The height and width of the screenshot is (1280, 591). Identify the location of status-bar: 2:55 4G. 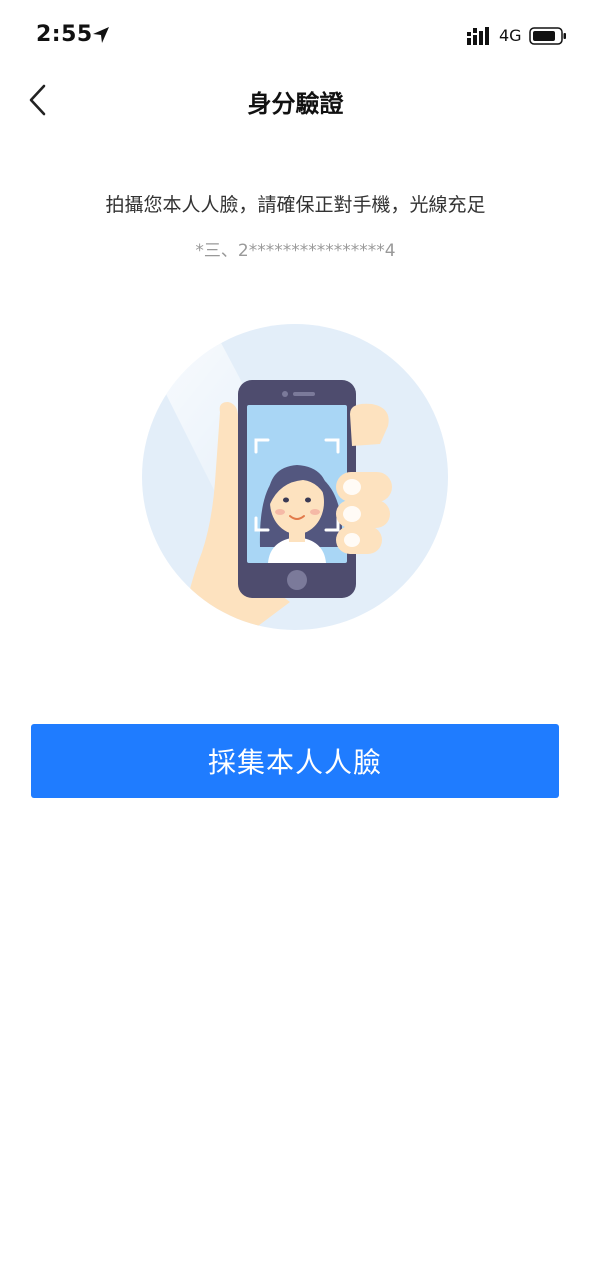
(295, 35).